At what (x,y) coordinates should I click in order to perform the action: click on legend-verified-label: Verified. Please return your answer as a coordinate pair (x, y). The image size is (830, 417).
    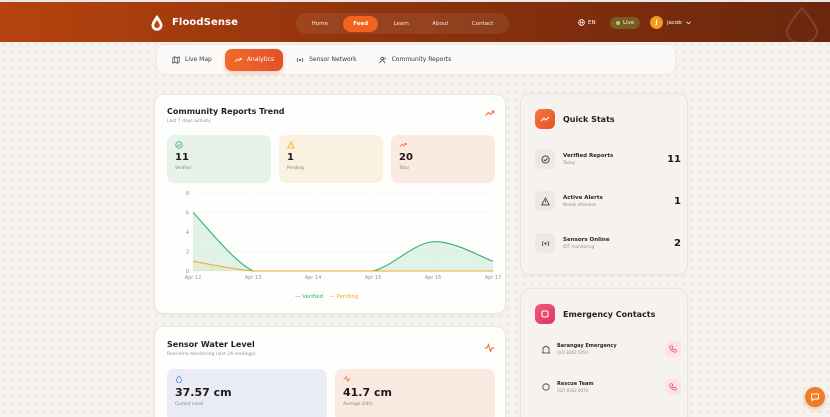
    Looking at the image, I should click on (313, 297).